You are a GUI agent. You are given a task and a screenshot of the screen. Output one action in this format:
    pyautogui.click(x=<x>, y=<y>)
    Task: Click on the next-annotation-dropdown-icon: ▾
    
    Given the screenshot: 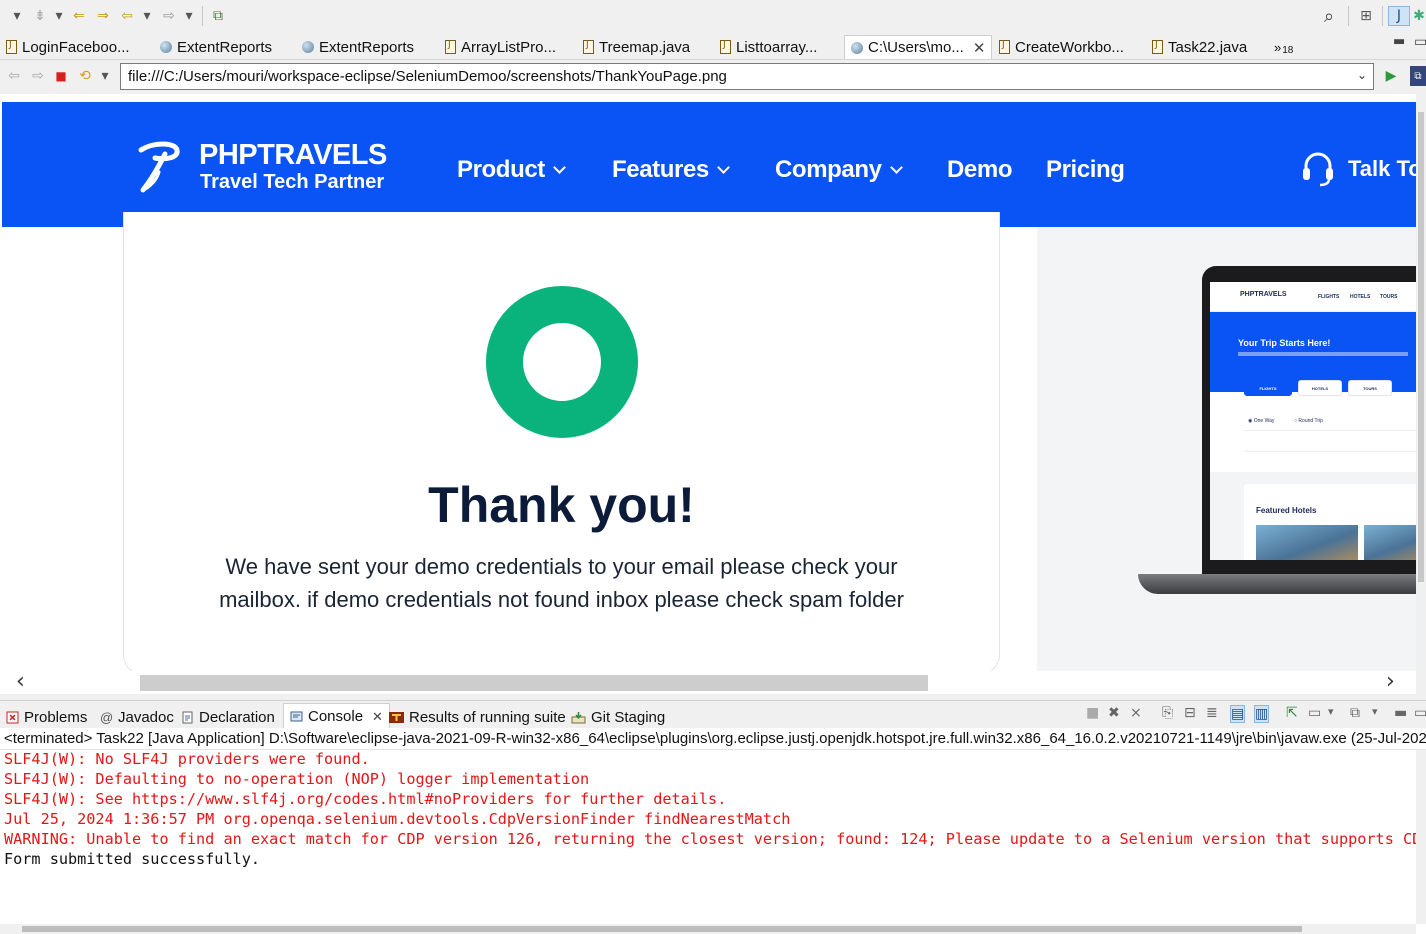 What is the action you would take?
    pyautogui.click(x=59, y=16)
    